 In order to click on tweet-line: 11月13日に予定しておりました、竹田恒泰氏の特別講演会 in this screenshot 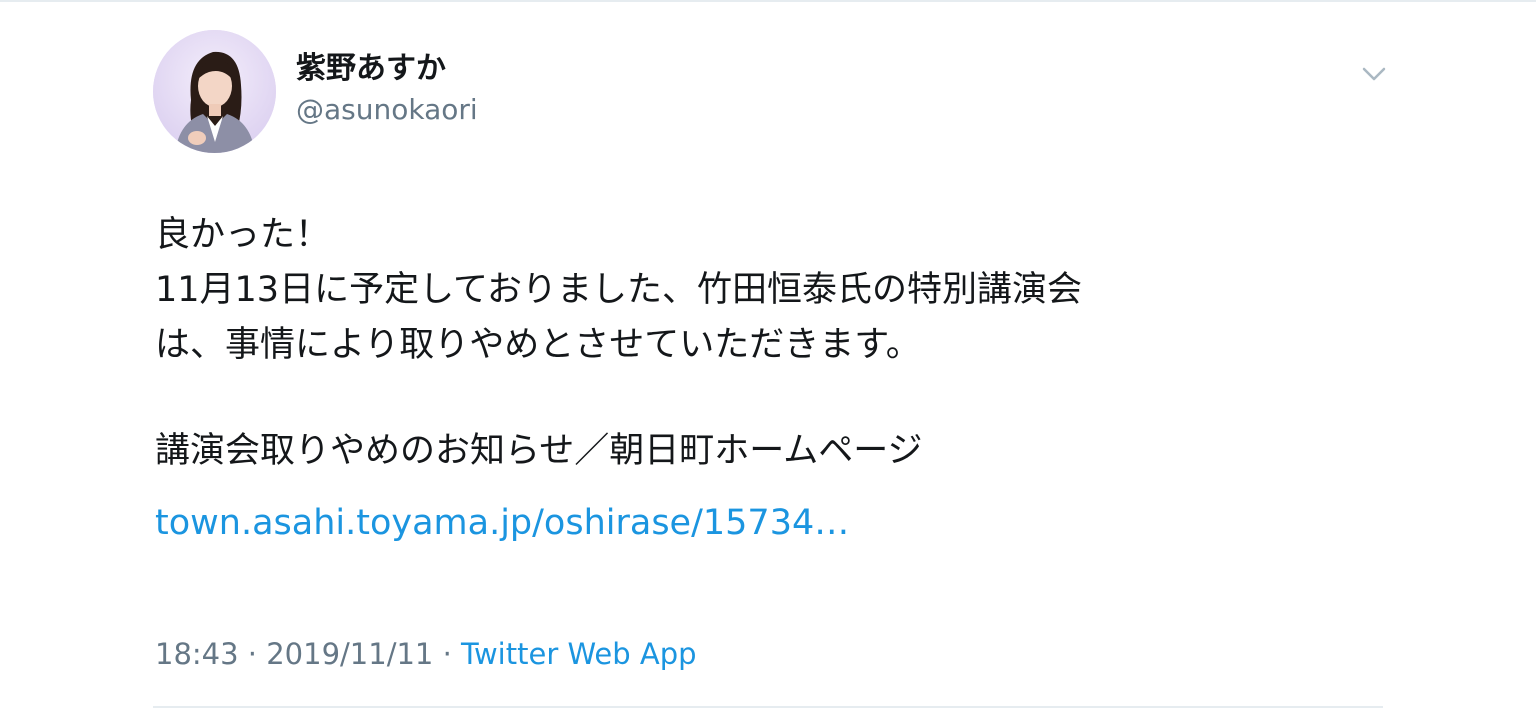, I will do `click(618, 290)`.